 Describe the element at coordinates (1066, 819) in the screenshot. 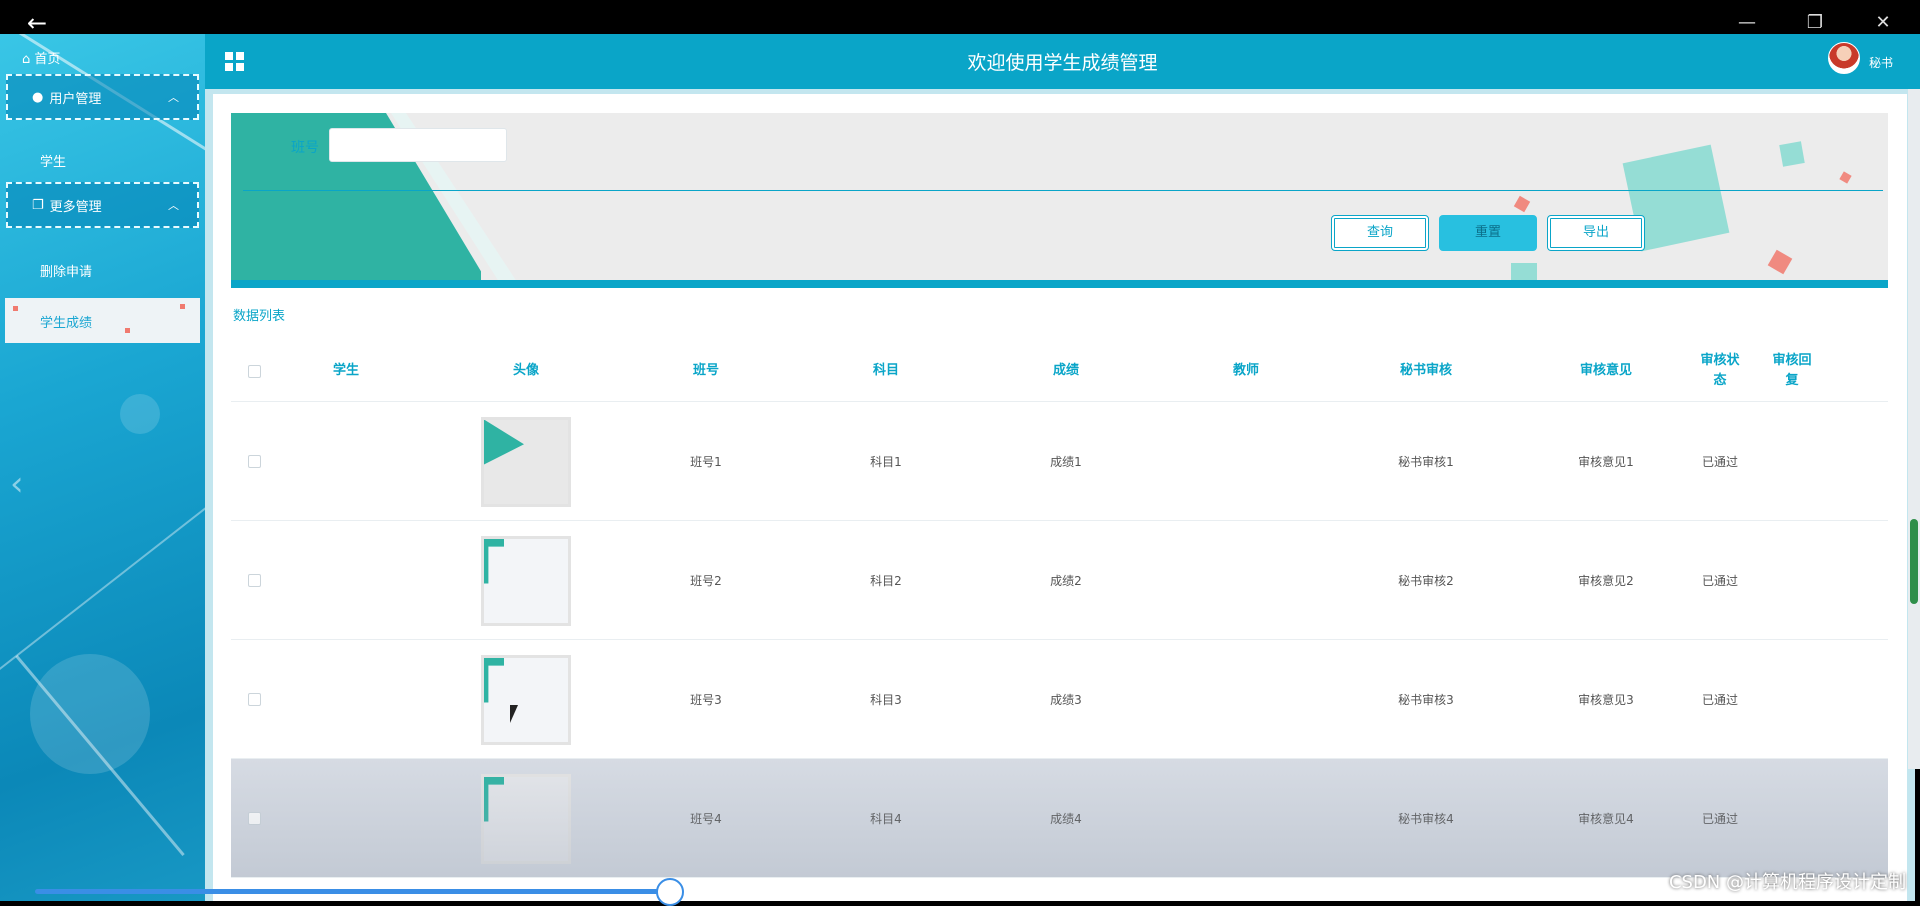

I see `cell-score: 成绩4` at that location.